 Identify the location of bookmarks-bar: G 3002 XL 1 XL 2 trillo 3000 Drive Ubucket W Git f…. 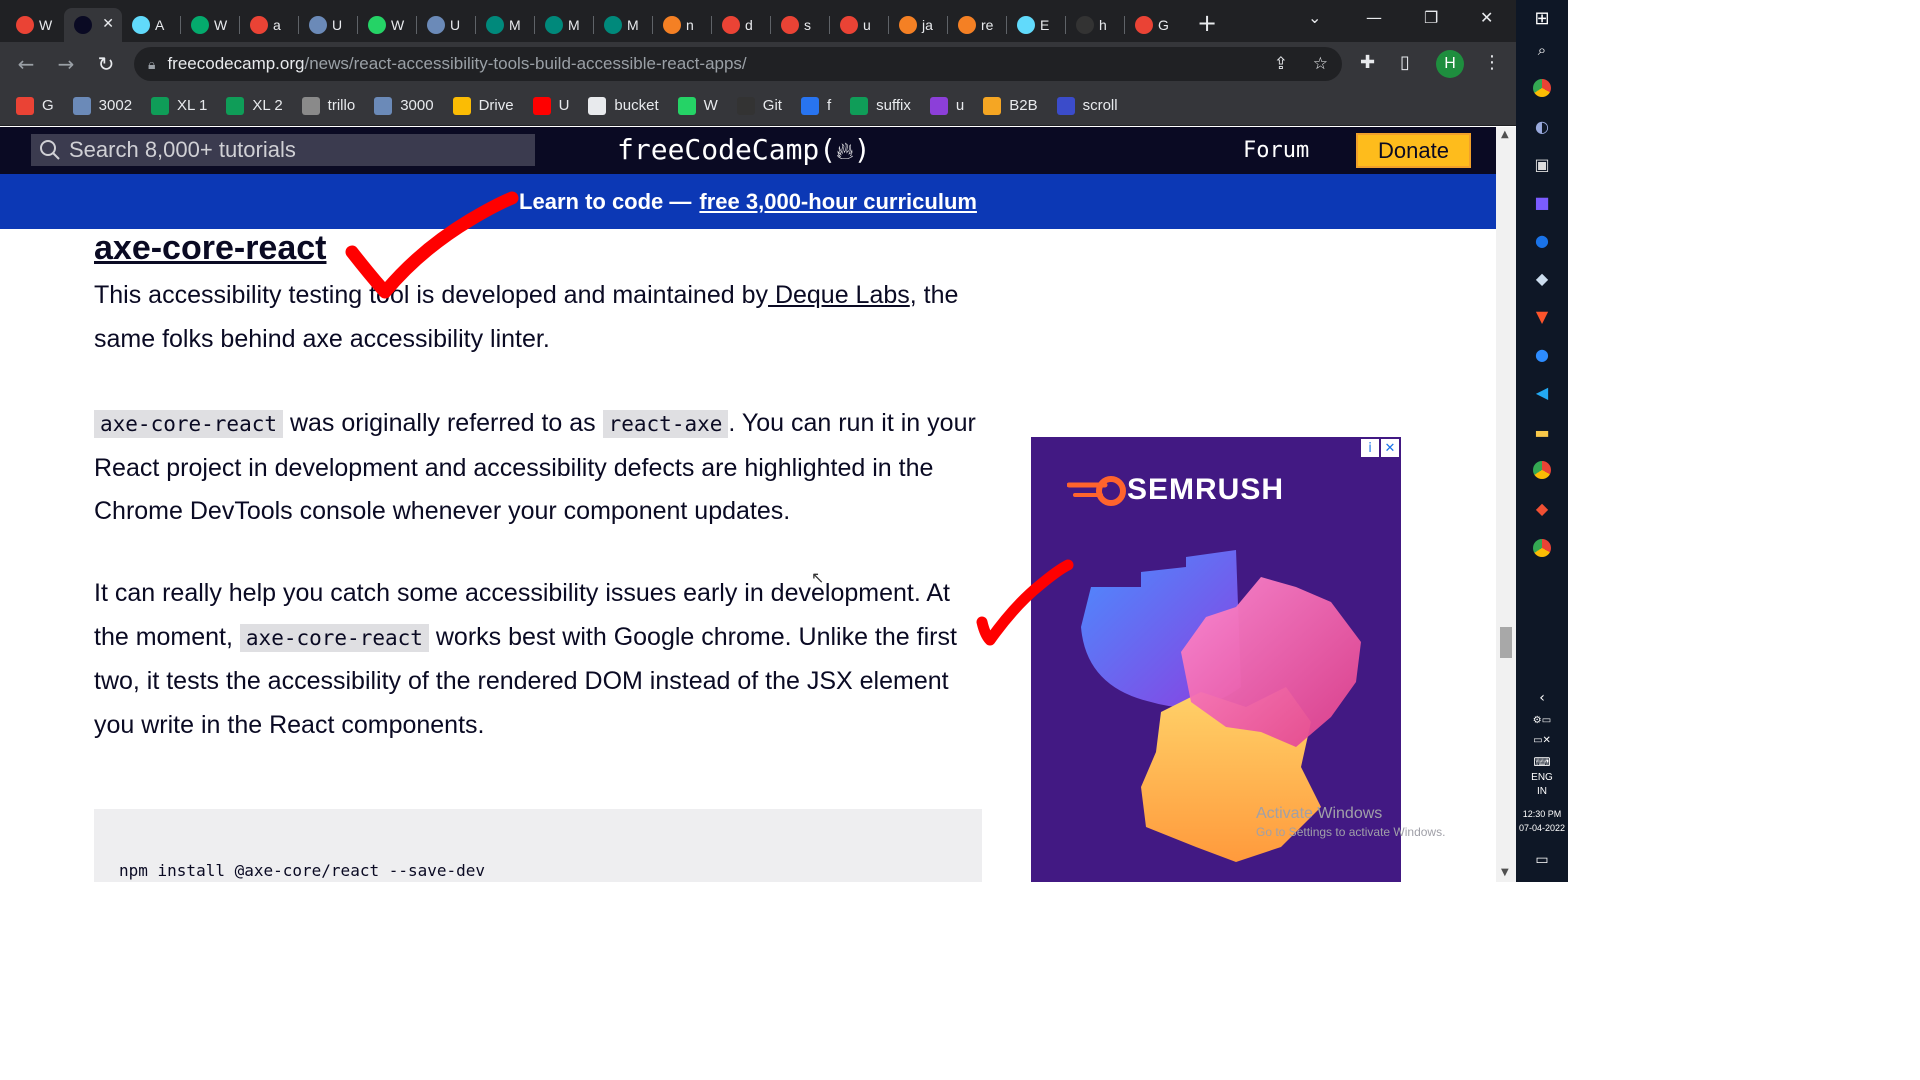
(758, 106).